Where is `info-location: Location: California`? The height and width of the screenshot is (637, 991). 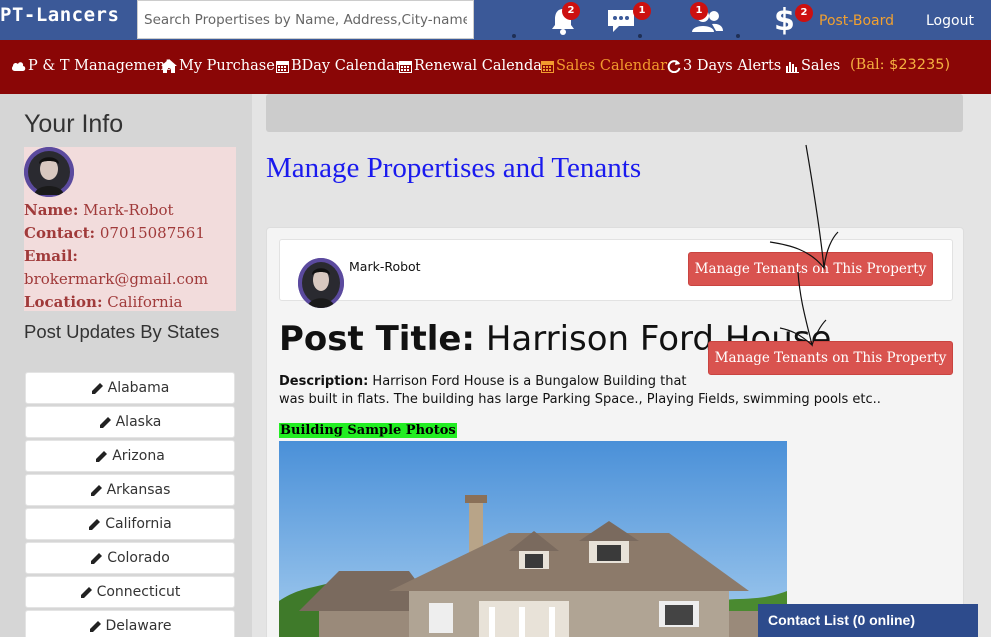 info-location: Location: California is located at coordinates (103, 302).